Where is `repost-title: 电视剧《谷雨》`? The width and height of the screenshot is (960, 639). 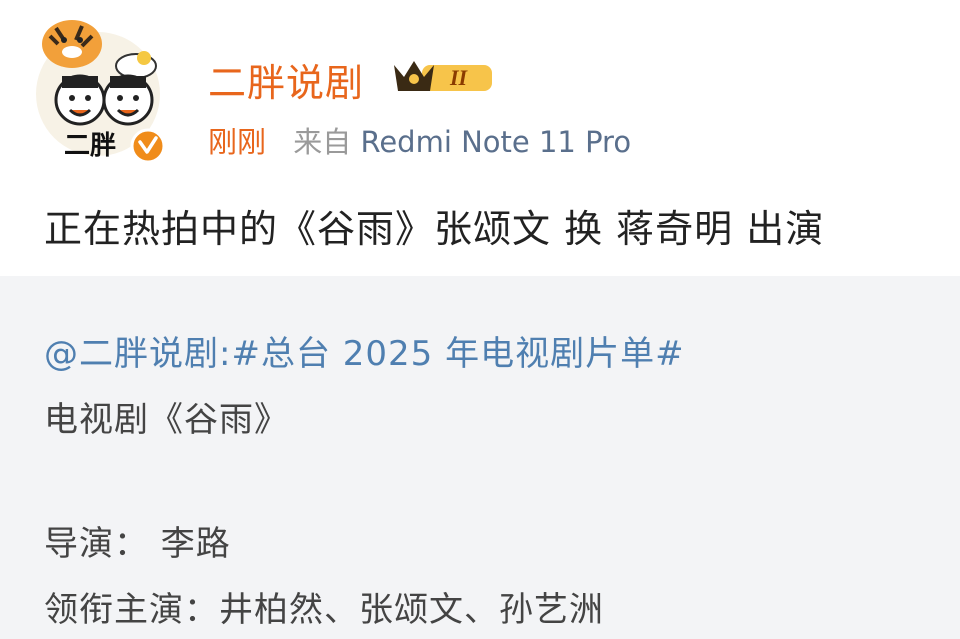 repost-title: 电视剧《谷雨》 is located at coordinates (166, 420).